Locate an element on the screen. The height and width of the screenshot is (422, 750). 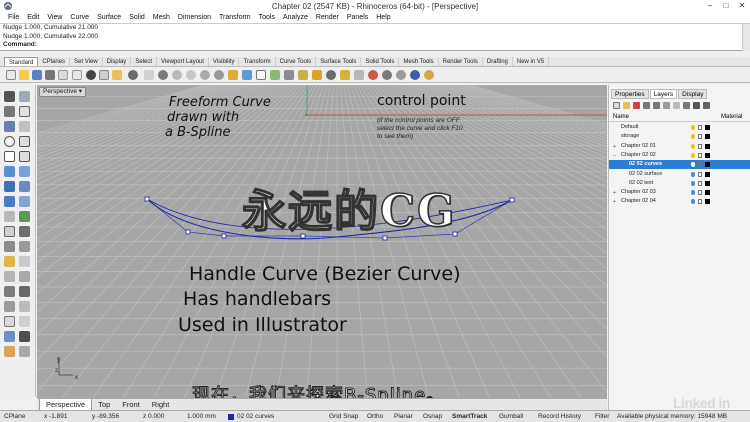
four-view-icon is located at coordinates (261, 75).